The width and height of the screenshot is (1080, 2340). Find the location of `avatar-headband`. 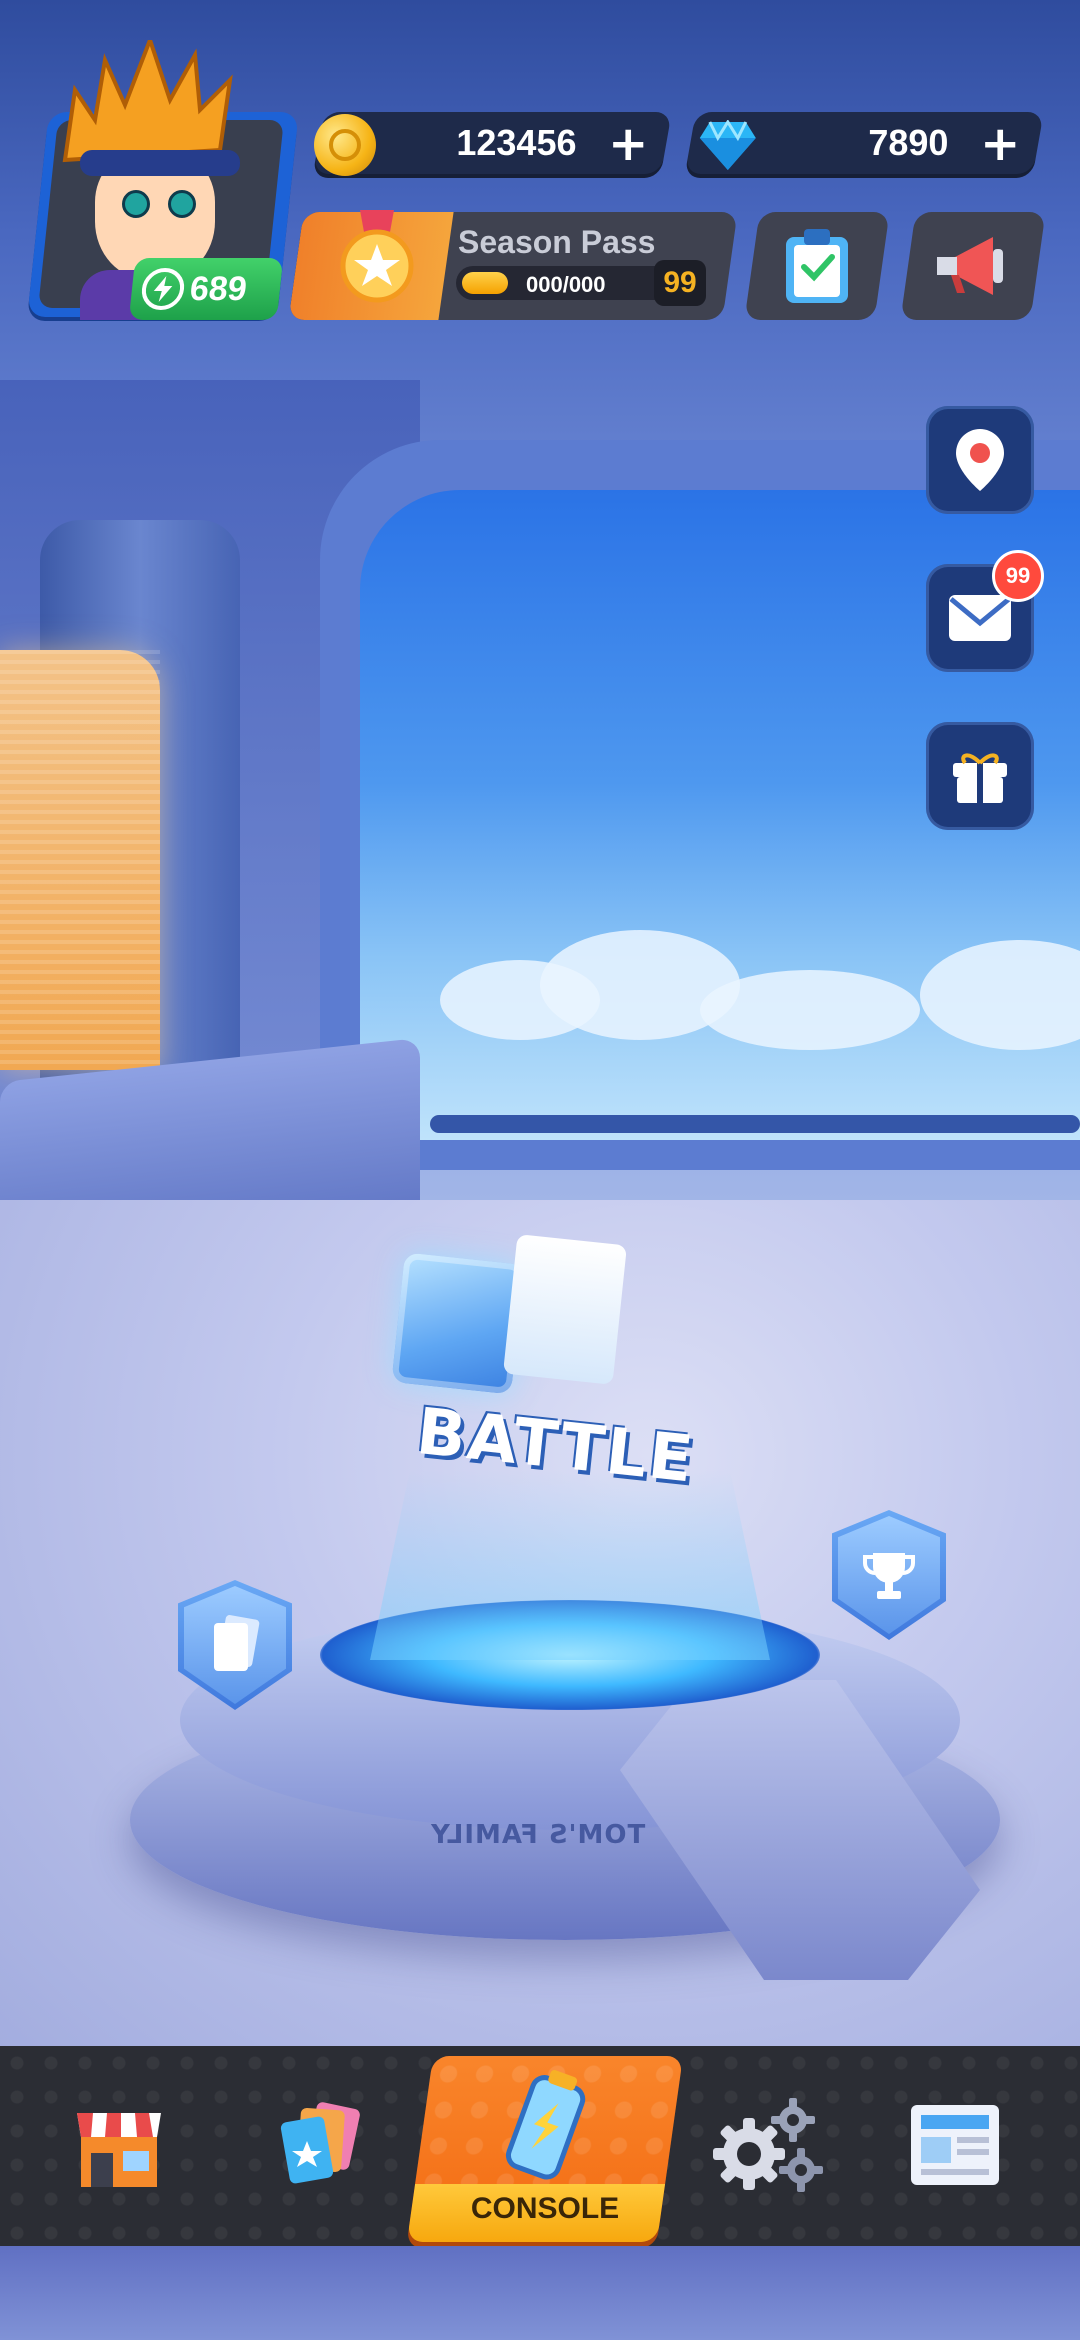

avatar-headband is located at coordinates (160, 163).